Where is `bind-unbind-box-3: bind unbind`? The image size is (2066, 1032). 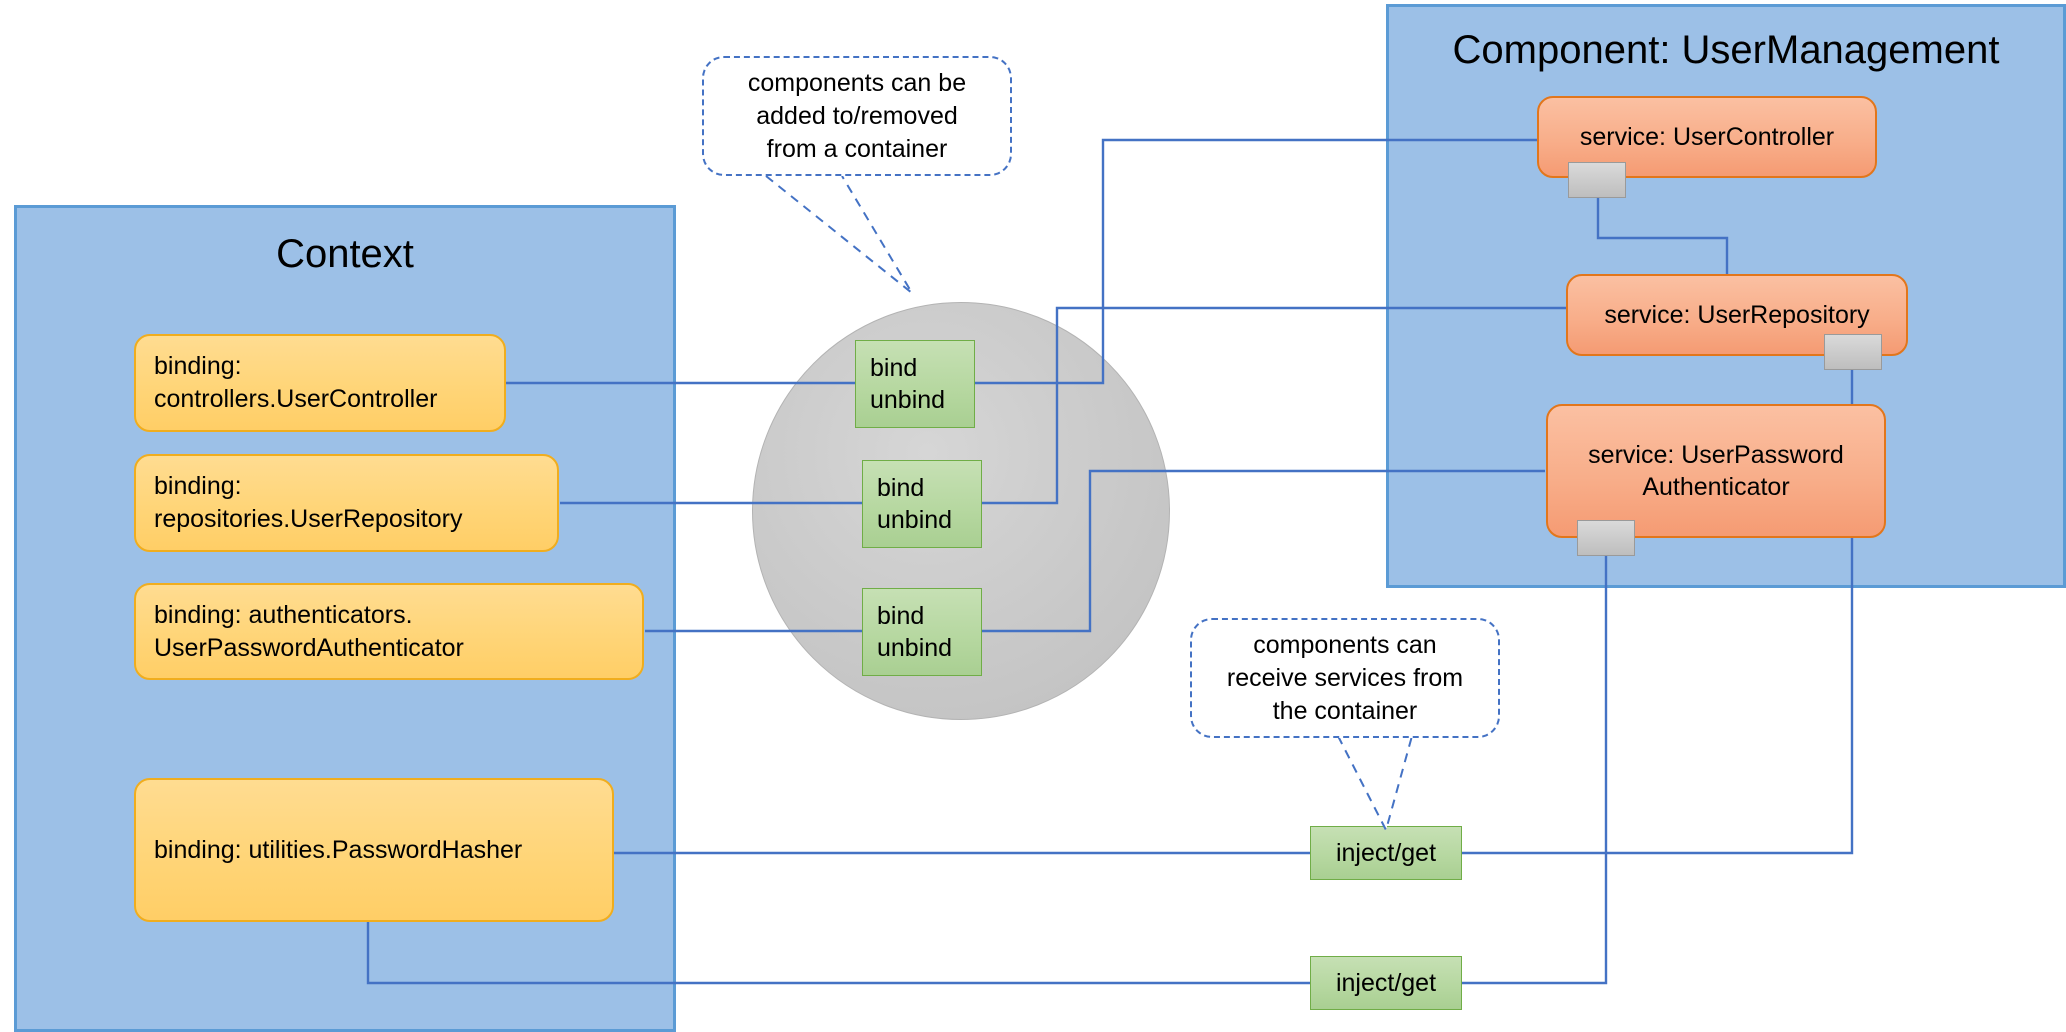 bind-unbind-box-3: bind unbind is located at coordinates (922, 632).